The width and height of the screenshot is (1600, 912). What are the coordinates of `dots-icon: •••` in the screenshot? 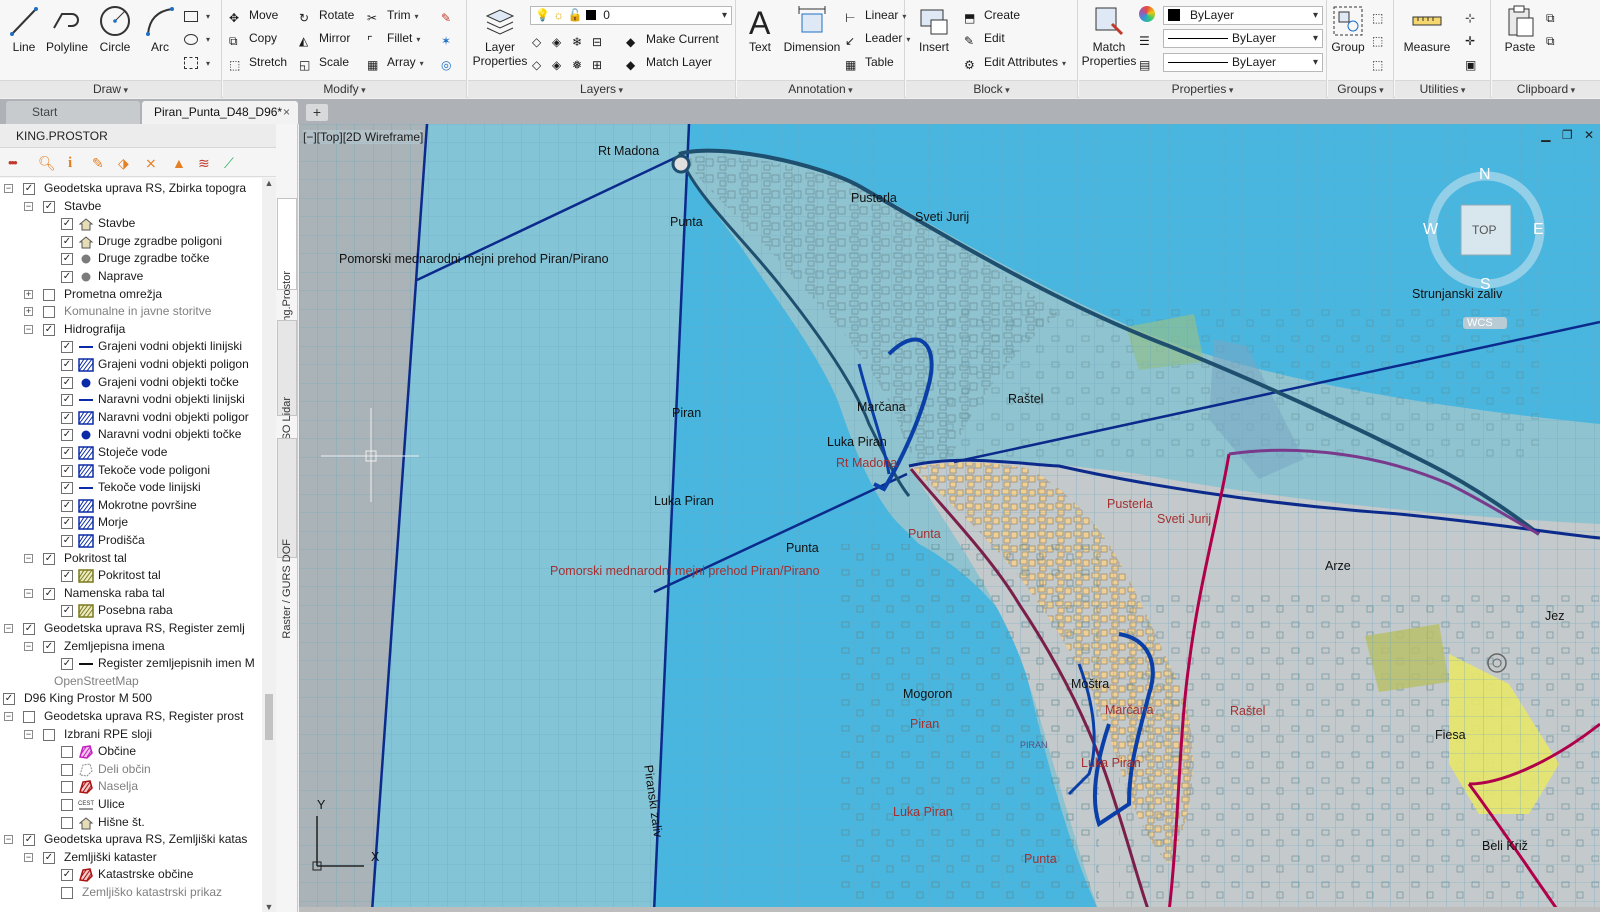 It's located at (16, 163).